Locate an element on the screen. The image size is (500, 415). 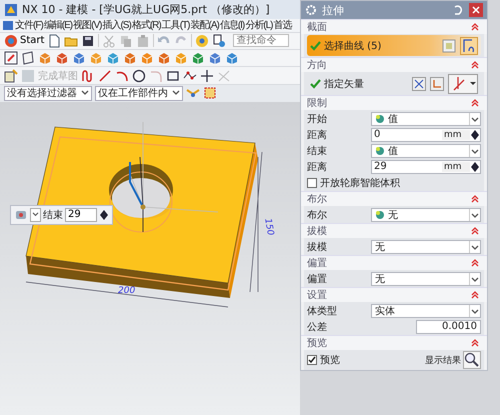
vector-dropdown-icon is located at coordinates (463, 84).